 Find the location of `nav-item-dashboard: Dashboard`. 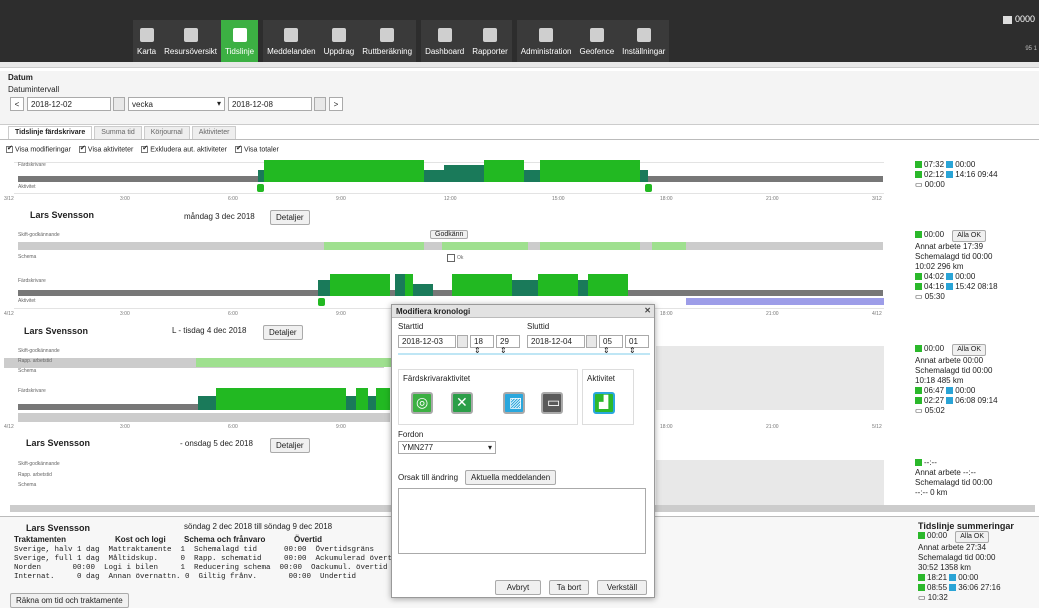

nav-item-dashboard: Dashboard is located at coordinates (444, 41).